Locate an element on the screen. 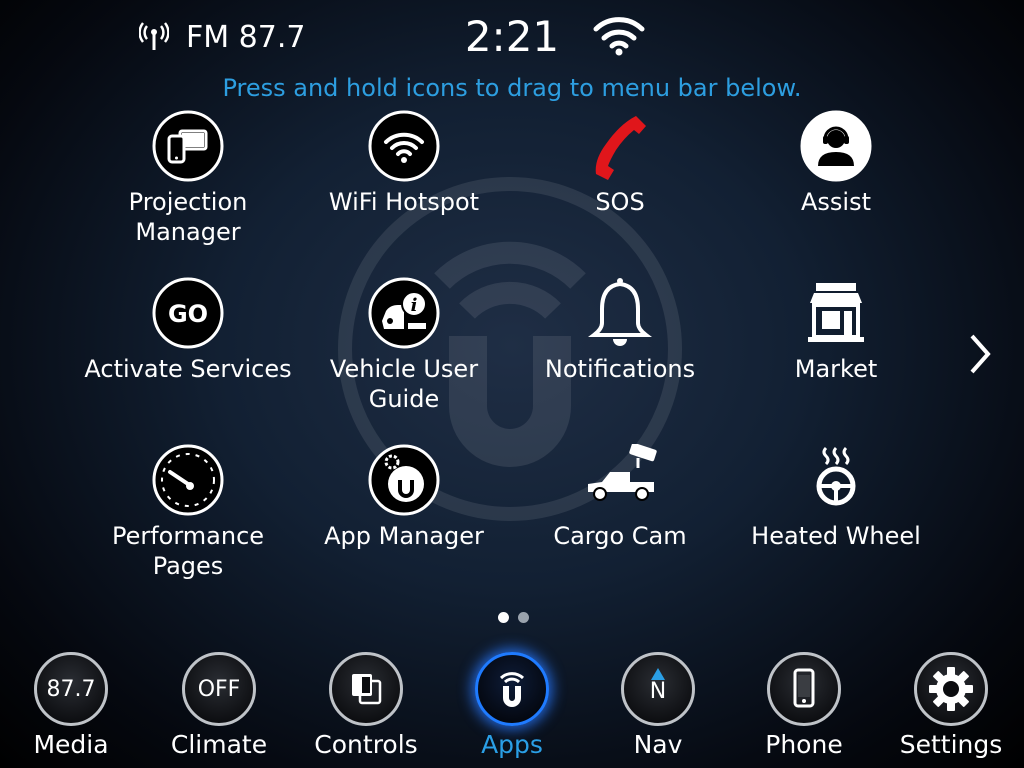 The image size is (1024, 768). gear-icon is located at coordinates (951, 689).